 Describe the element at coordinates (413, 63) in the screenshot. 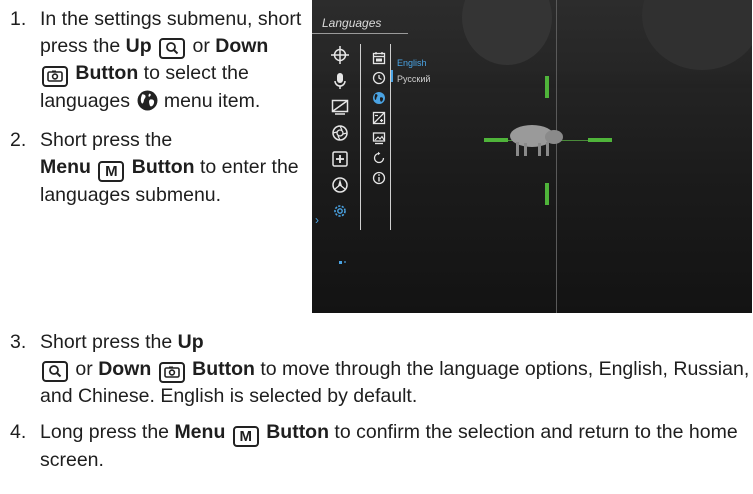

I see `language-option-selected: English` at that location.